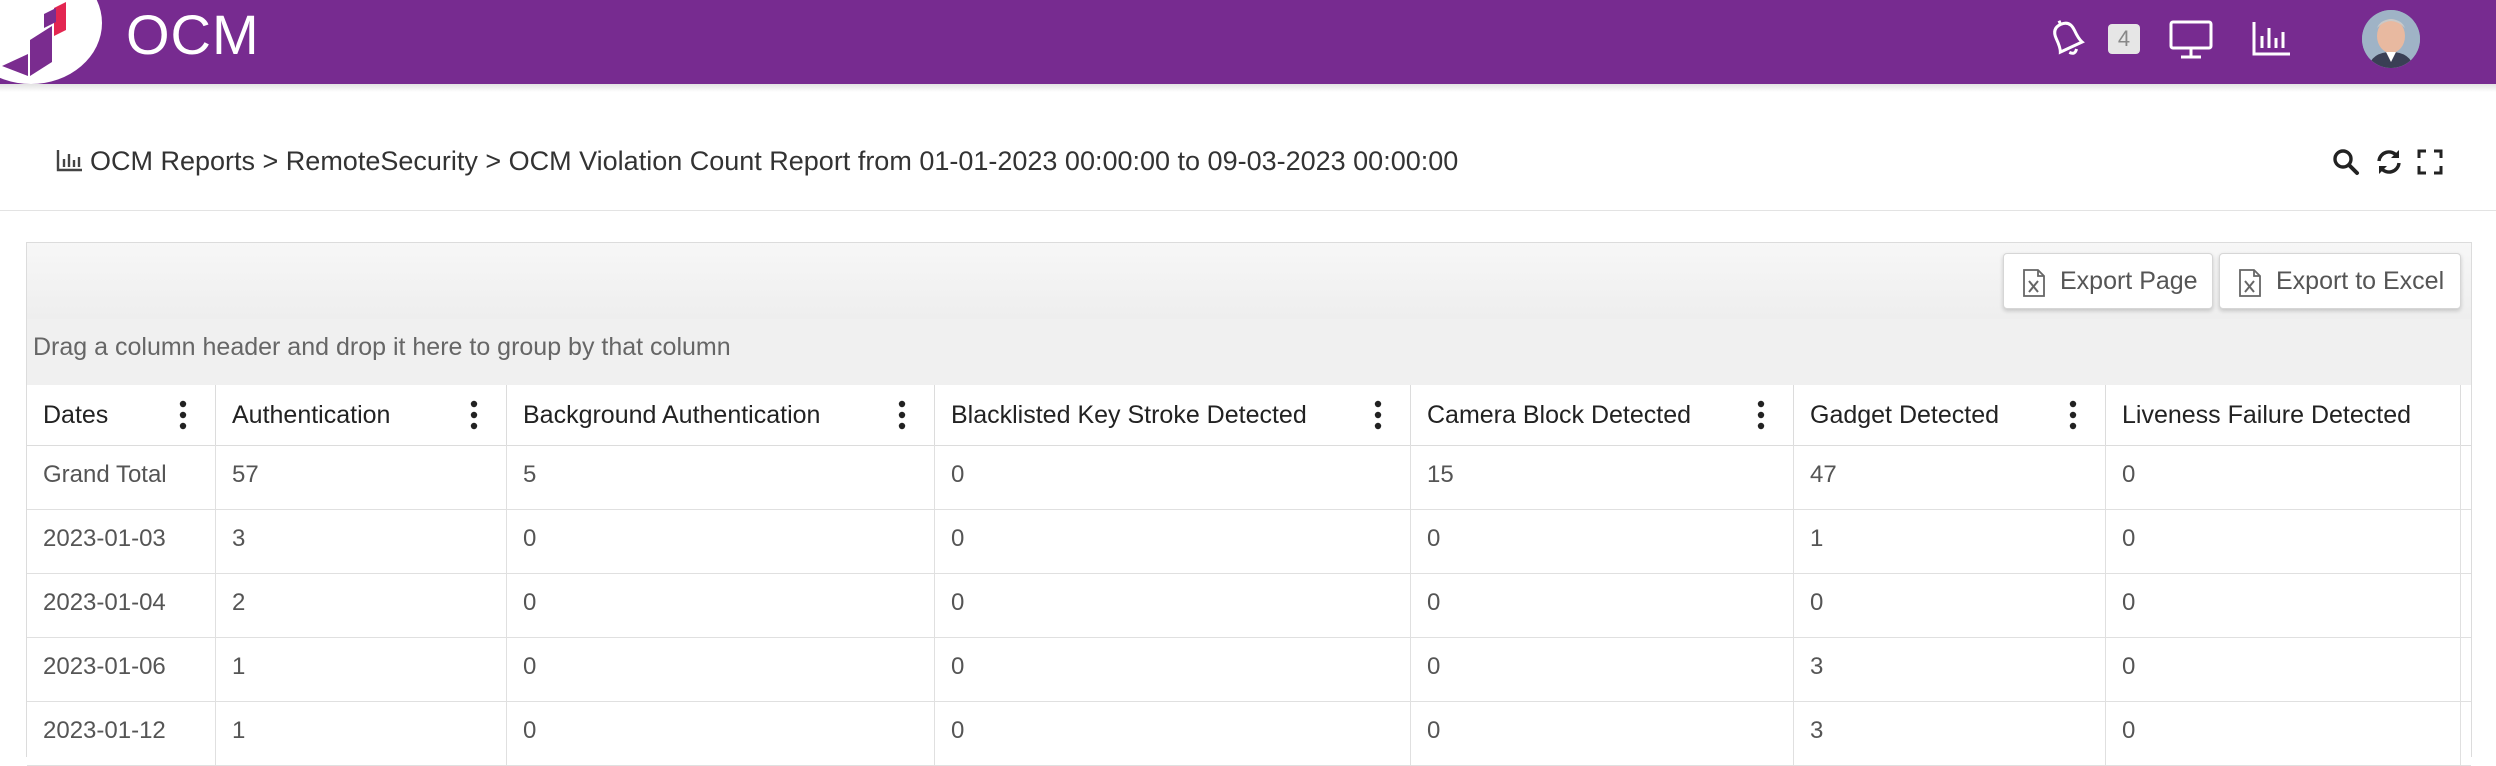  What do you see at coordinates (1248, 210) in the screenshot?
I see `divider` at bounding box center [1248, 210].